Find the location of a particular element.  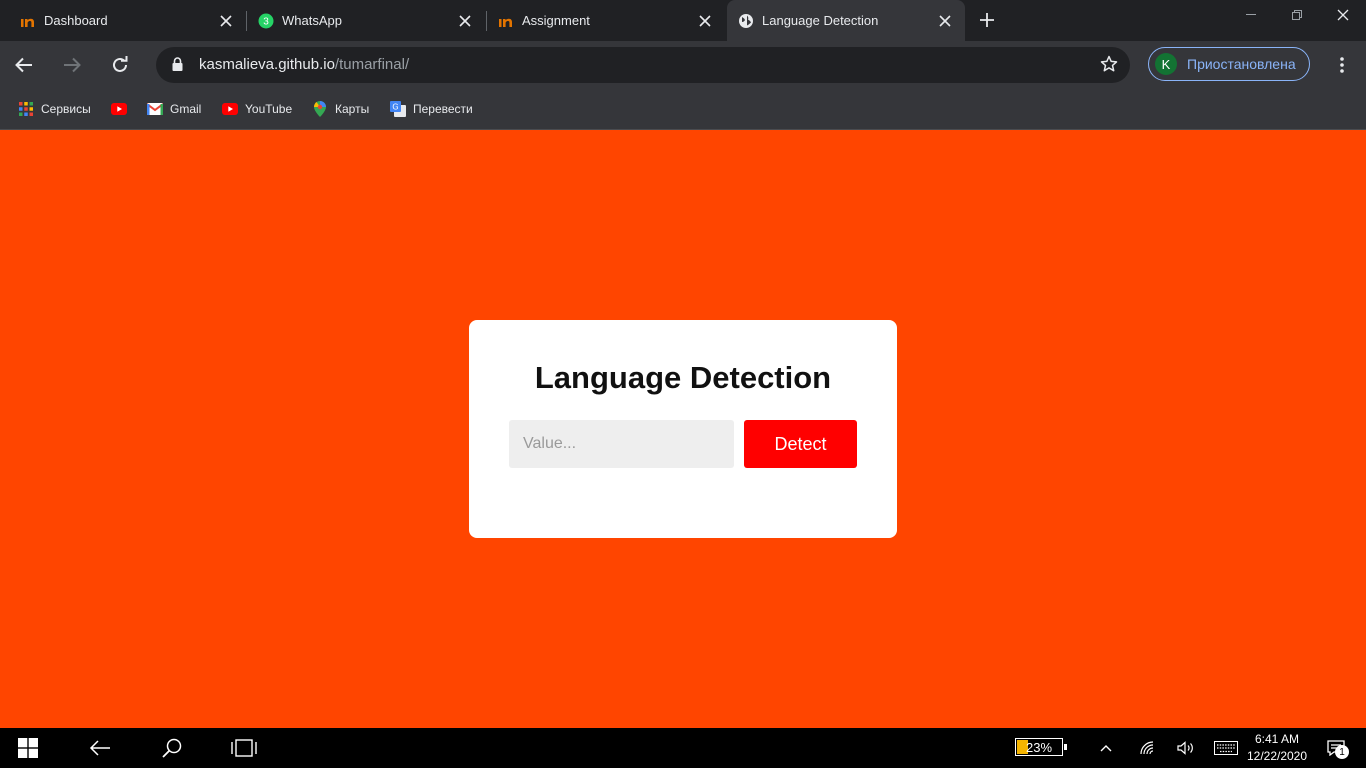

whatsapp-icon: 3 is located at coordinates (266, 21).